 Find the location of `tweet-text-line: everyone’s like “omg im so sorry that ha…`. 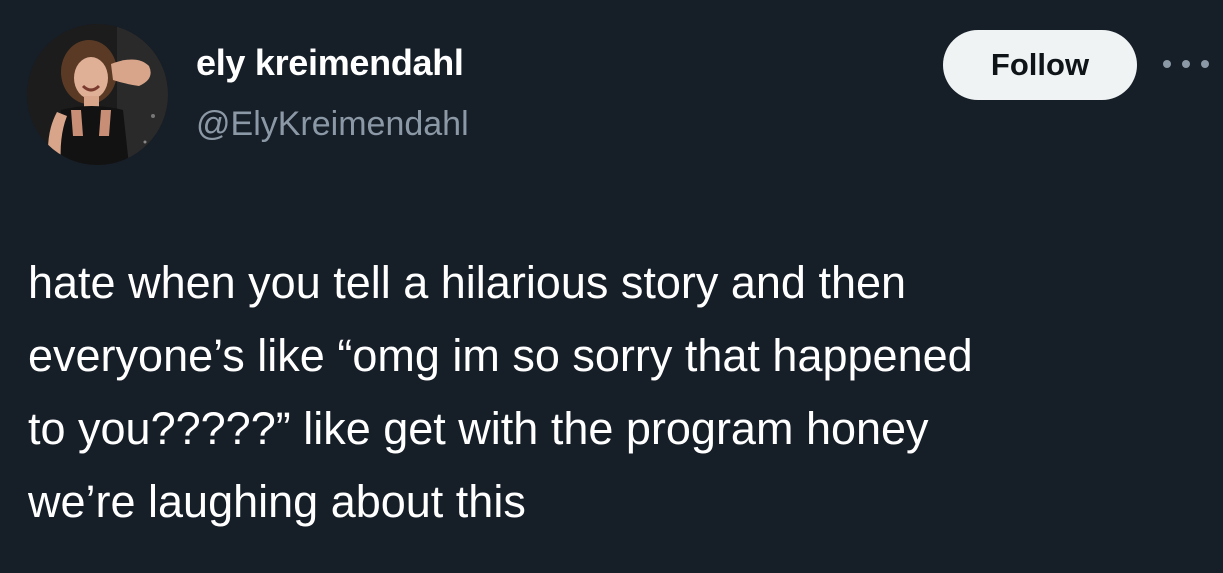

tweet-text-line: everyone’s like “omg im so sorry that ha… is located at coordinates (500, 355).